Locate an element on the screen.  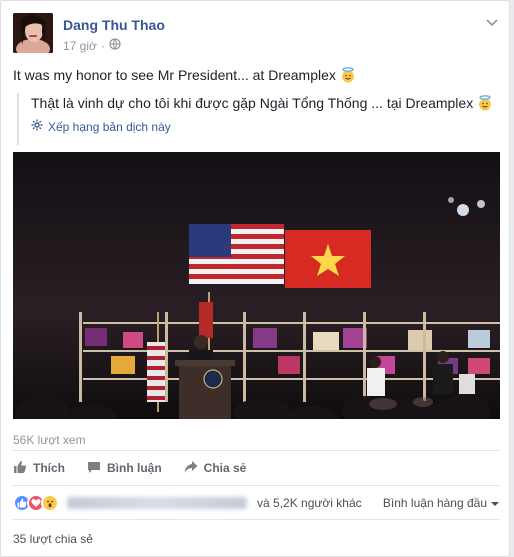
gear-icon is located at coordinates (37, 126).